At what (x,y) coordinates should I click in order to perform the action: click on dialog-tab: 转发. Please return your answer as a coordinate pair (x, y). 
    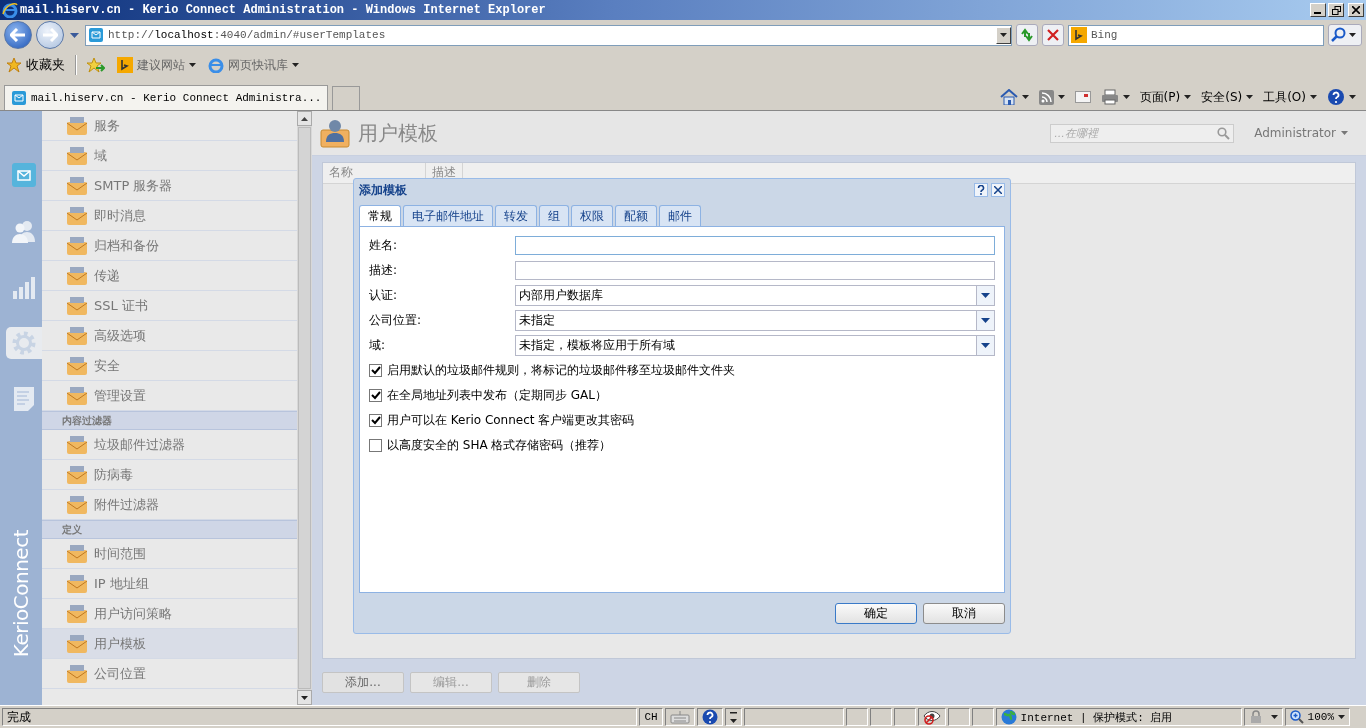
    Looking at the image, I should click on (516, 215).